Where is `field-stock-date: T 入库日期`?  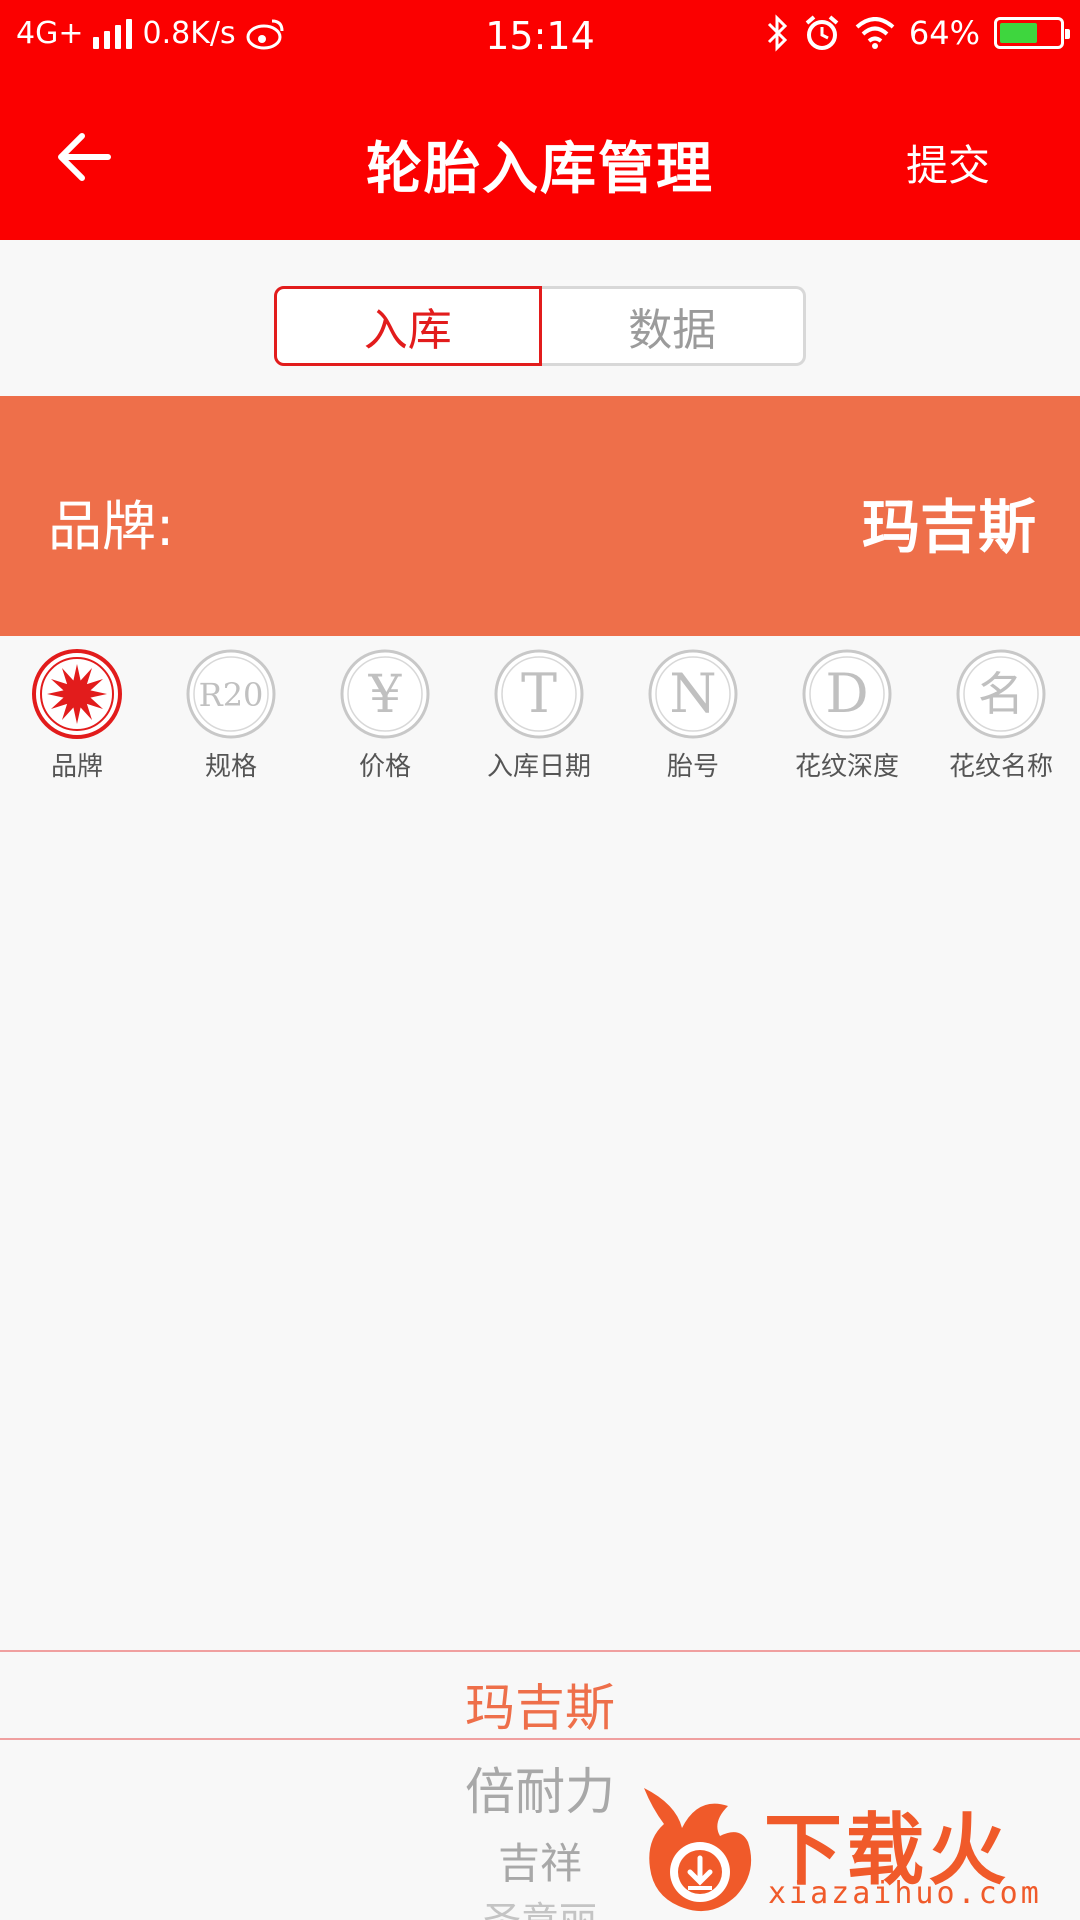
field-stock-date: T 入库日期 is located at coordinates (539, 715).